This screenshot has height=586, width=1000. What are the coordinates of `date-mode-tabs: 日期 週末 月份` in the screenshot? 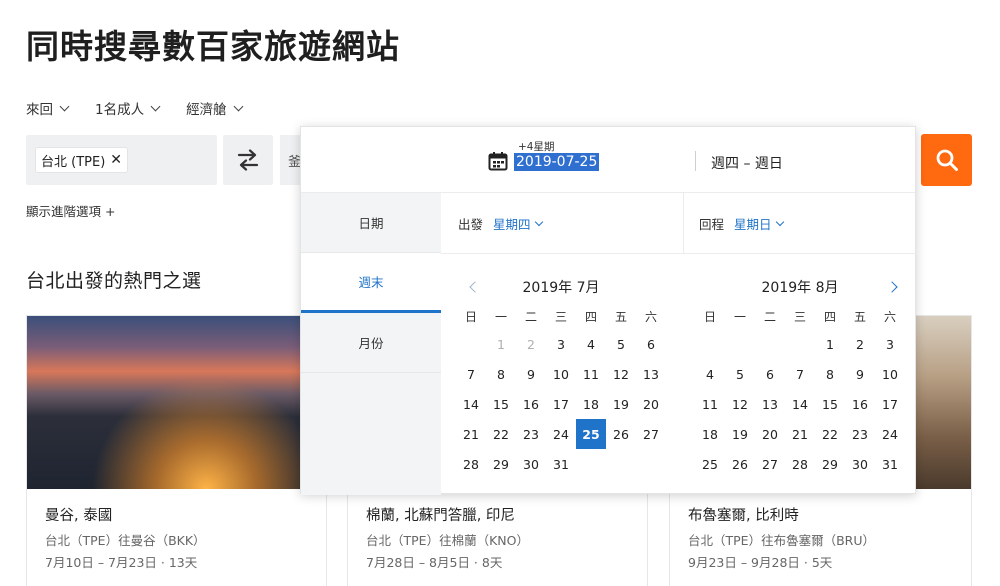 It's located at (371, 344).